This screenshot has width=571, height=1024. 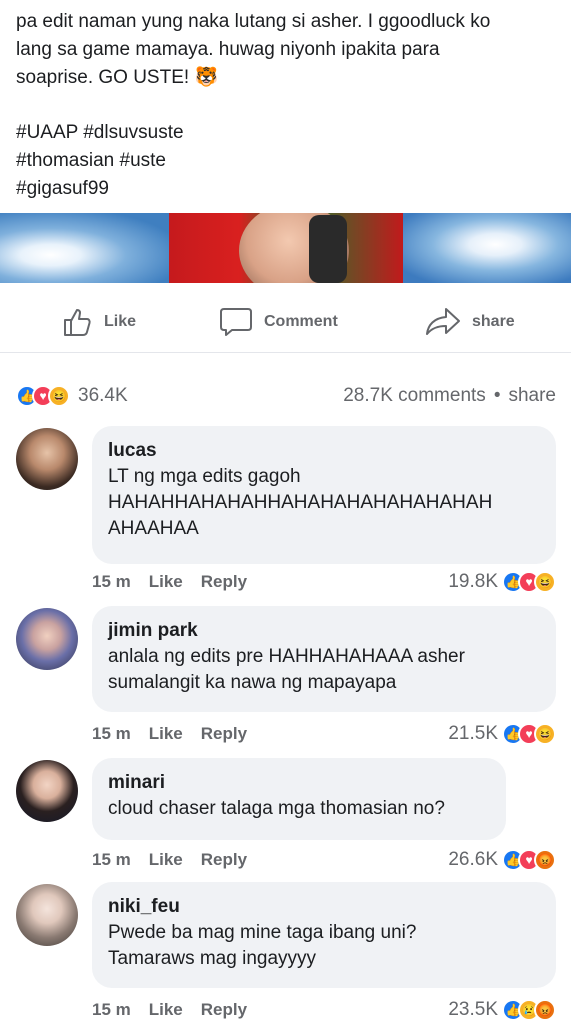 What do you see at coordinates (473, 582) in the screenshot?
I see `comment-reaction-count: 19.8K` at bounding box center [473, 582].